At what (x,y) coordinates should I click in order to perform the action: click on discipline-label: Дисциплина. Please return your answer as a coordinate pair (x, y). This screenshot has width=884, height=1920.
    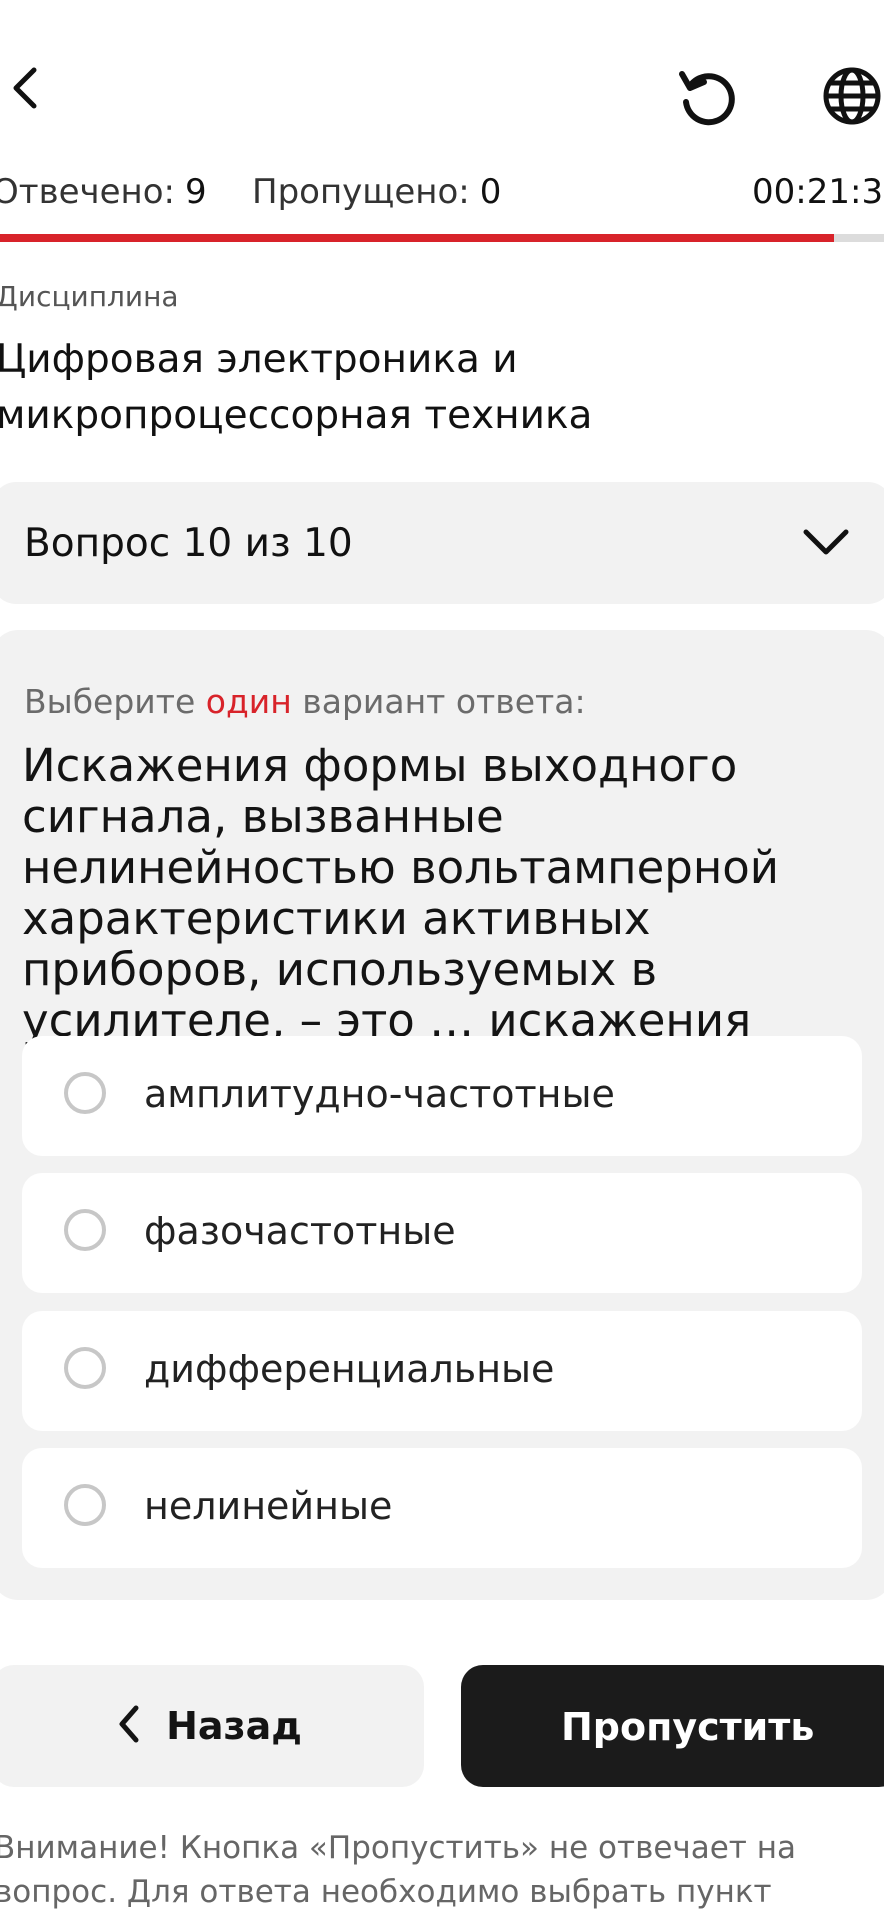
    Looking at the image, I should click on (89, 296).